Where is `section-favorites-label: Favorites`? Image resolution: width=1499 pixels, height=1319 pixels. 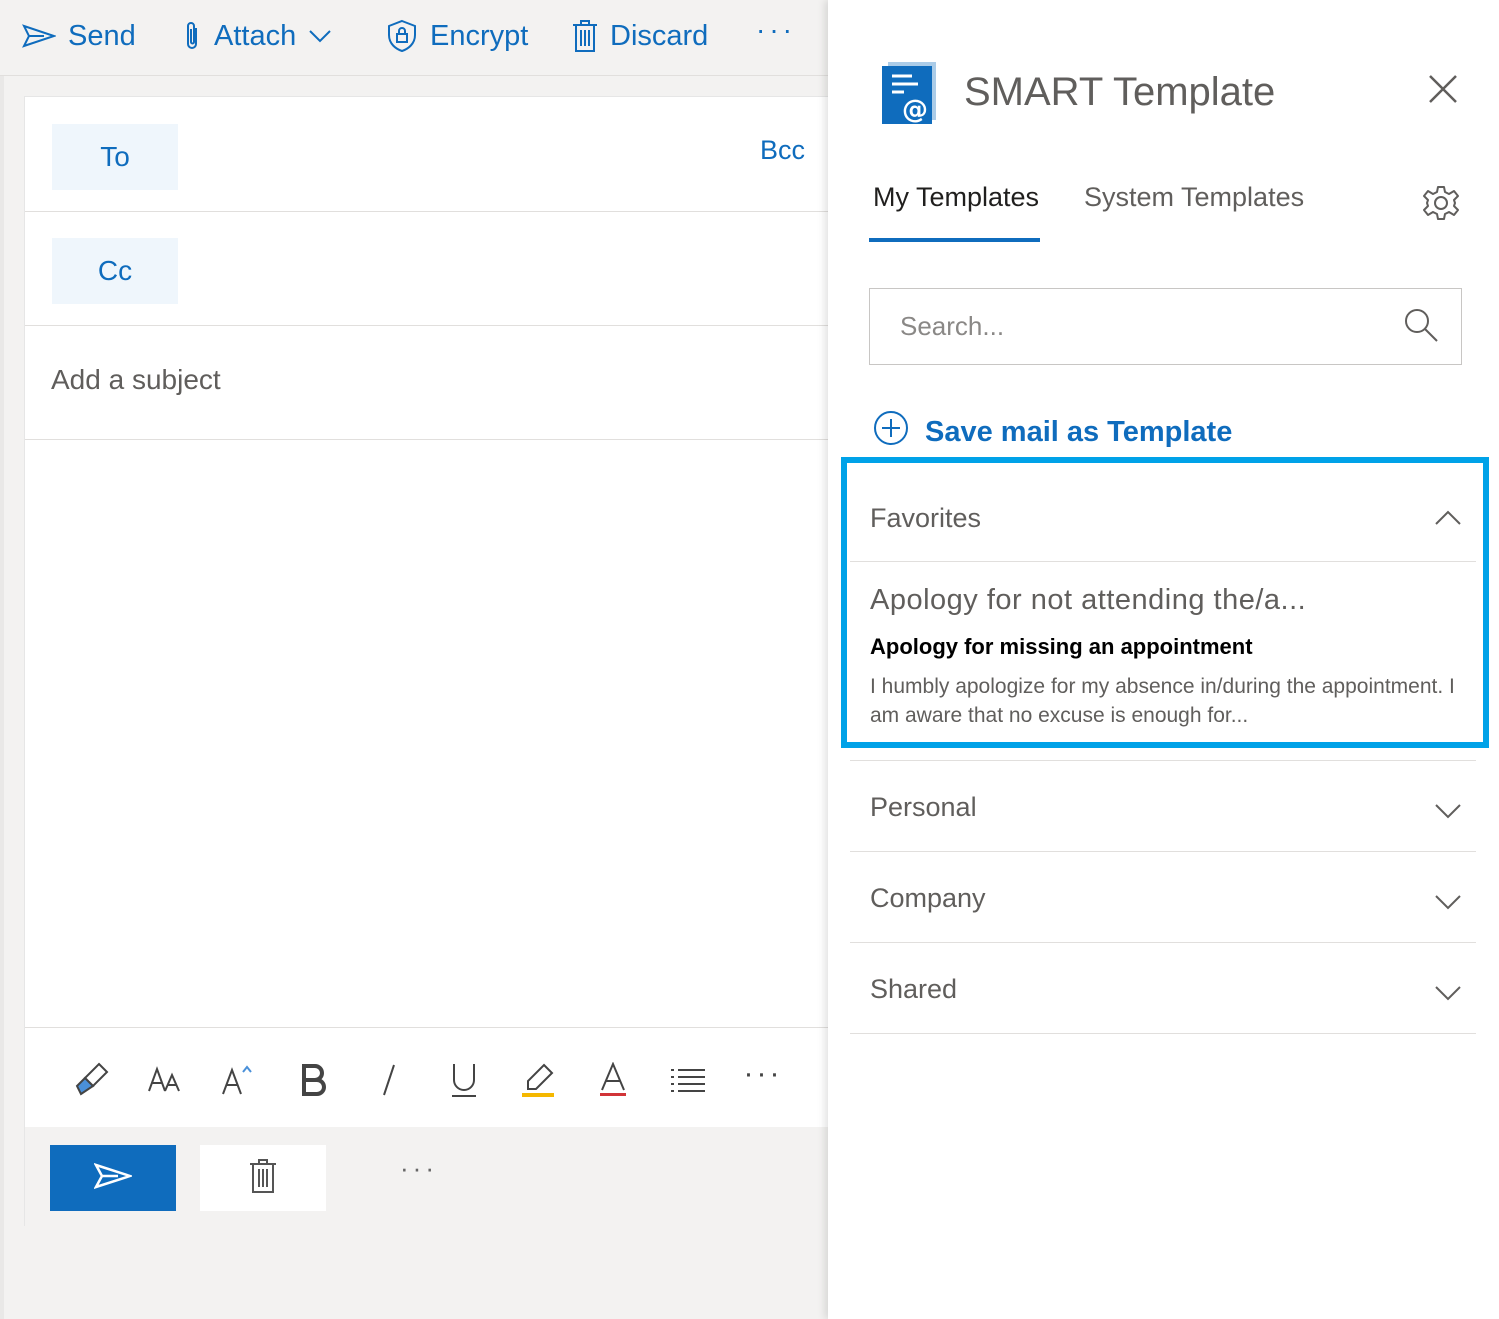 section-favorites-label: Favorites is located at coordinates (926, 518).